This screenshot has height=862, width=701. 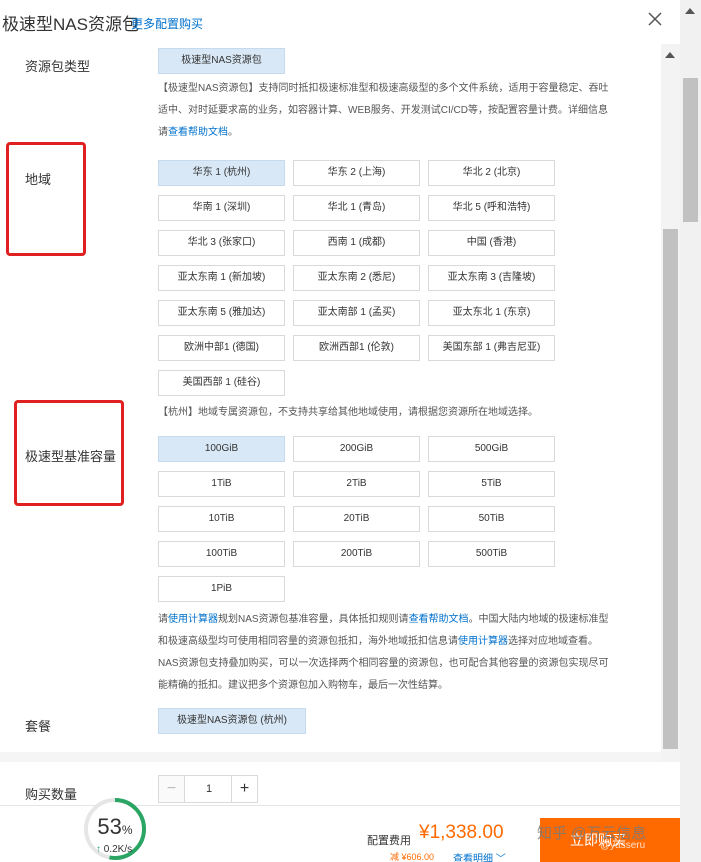 What do you see at coordinates (356, 484) in the screenshot?
I see `capacity-option: 2TiB` at bounding box center [356, 484].